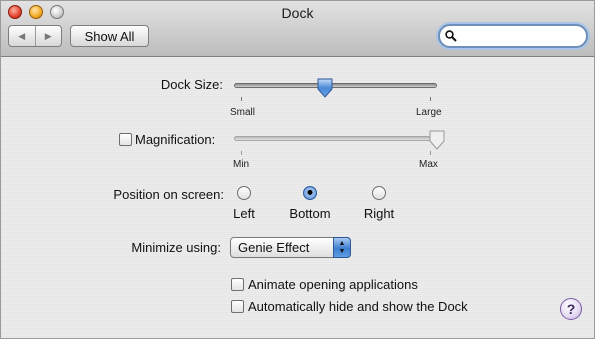  I want to click on position-bottom-radio, so click(310, 193).